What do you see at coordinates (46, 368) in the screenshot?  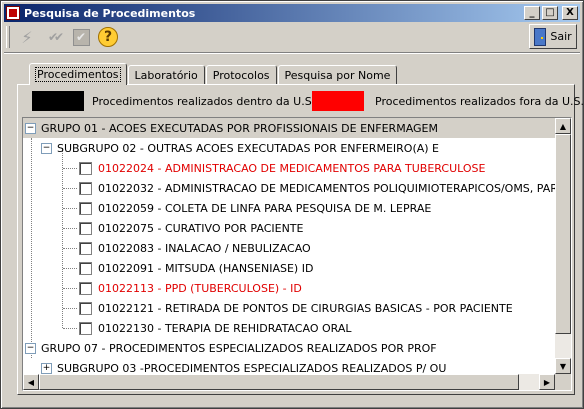 I see `expand-toggle: +` at bounding box center [46, 368].